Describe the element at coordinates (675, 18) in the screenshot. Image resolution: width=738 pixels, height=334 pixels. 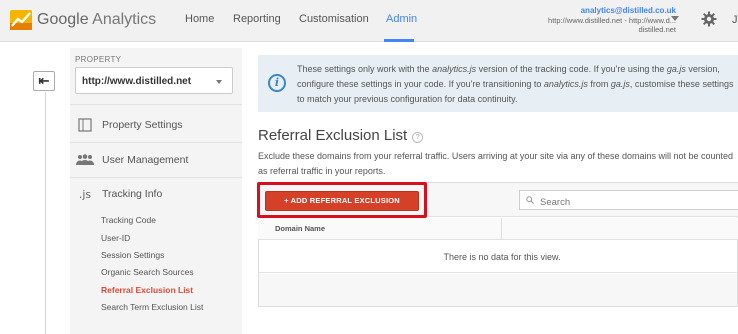
I see `chevron-down-icon` at that location.